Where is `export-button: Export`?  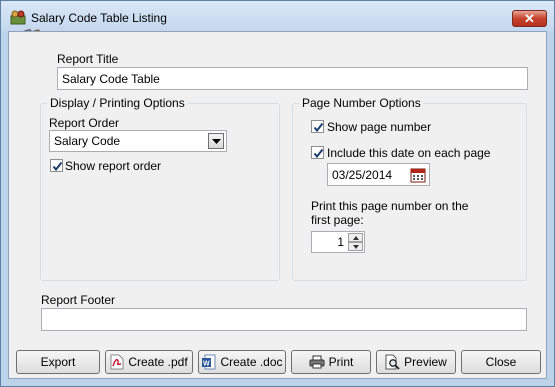 export-button: Export is located at coordinates (58, 362).